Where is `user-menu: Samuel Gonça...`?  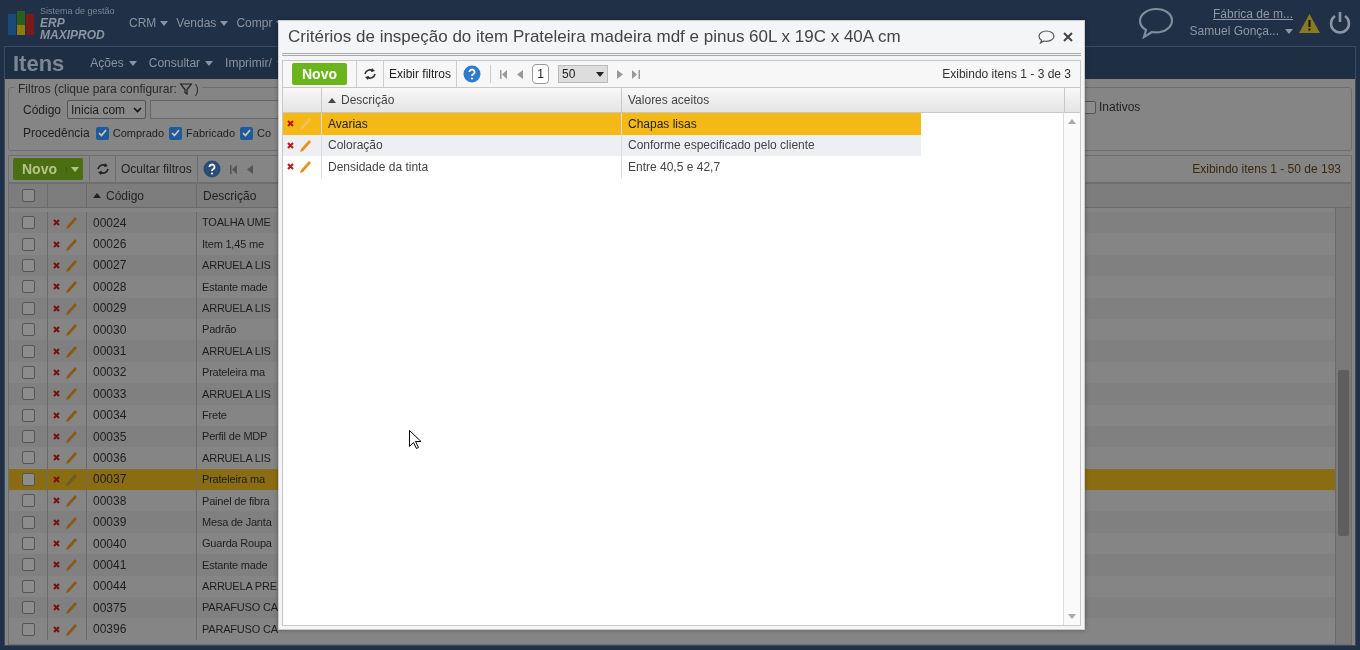 user-menu: Samuel Gonça... is located at coordinates (1241, 31).